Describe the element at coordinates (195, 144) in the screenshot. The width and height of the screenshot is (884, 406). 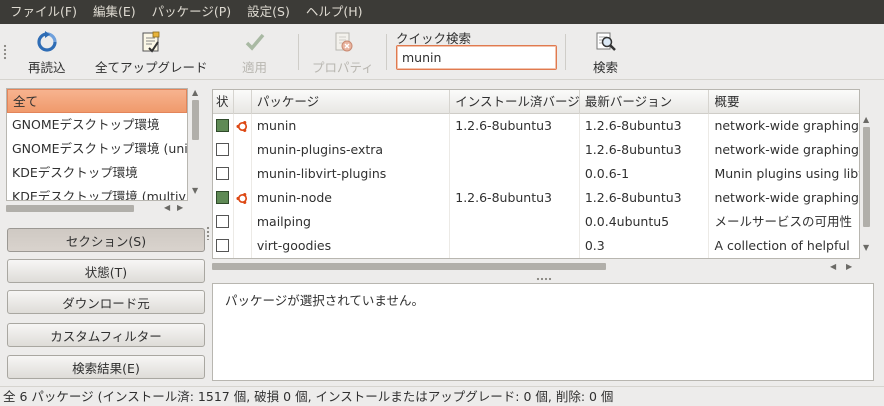
I see `filter-list-vertical-scrollbar: ▲ ▼` at that location.